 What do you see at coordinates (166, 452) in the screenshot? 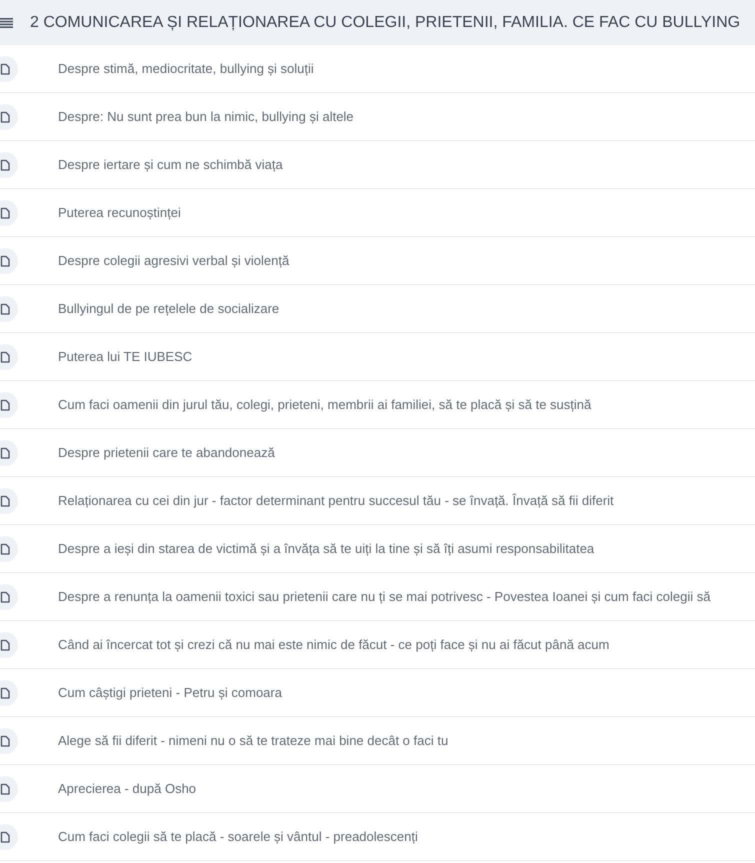
I see `lesson-link: Despre prietenii care te abandonează` at bounding box center [166, 452].